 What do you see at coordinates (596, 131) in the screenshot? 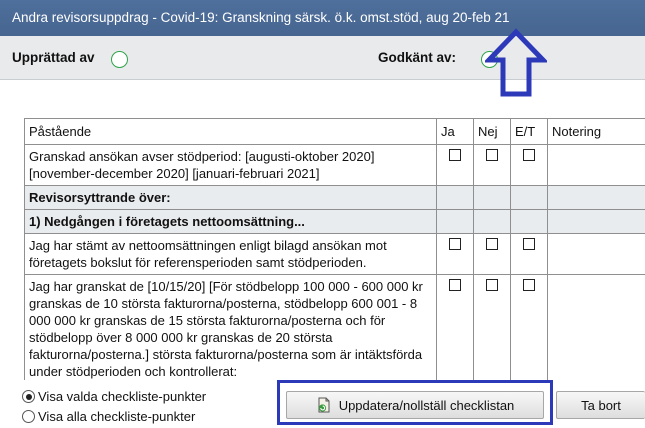
I see `column-header: Notering` at bounding box center [596, 131].